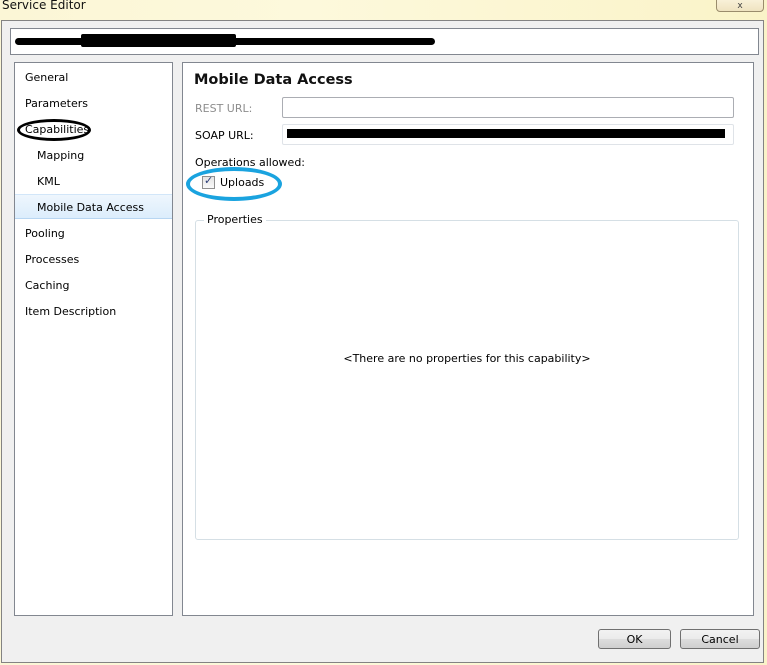 This screenshot has width=767, height=665. What do you see at coordinates (93, 285) in the screenshot?
I see `sidebar-item-caching: Caching` at bounding box center [93, 285].